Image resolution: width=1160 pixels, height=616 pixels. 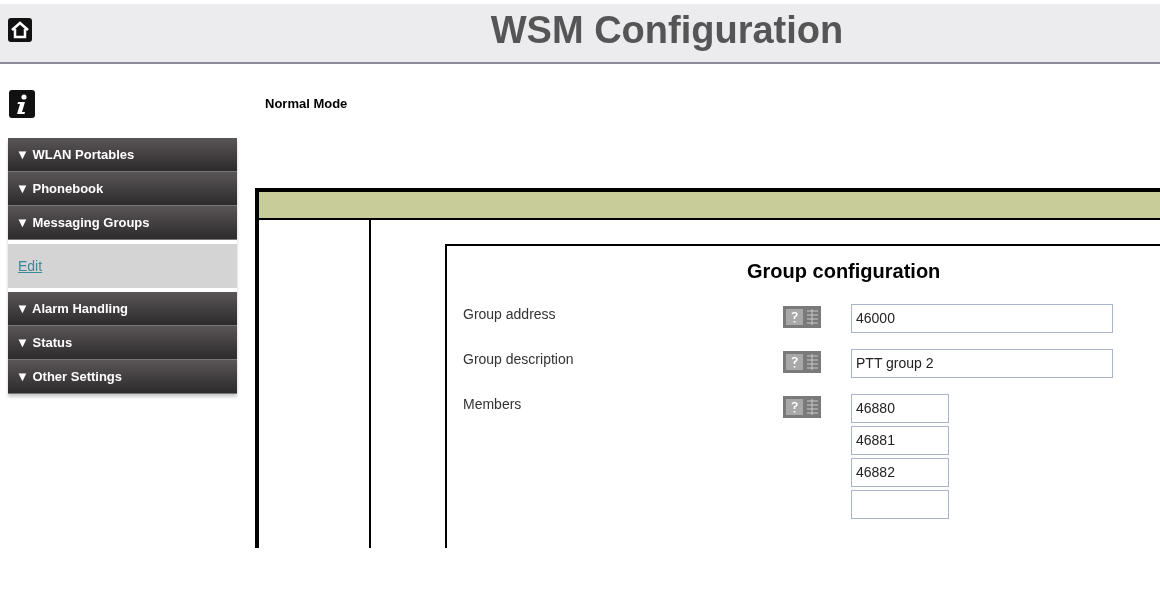 I want to click on menu-section: ▼ Messaging Groups, so click(x=122, y=223).